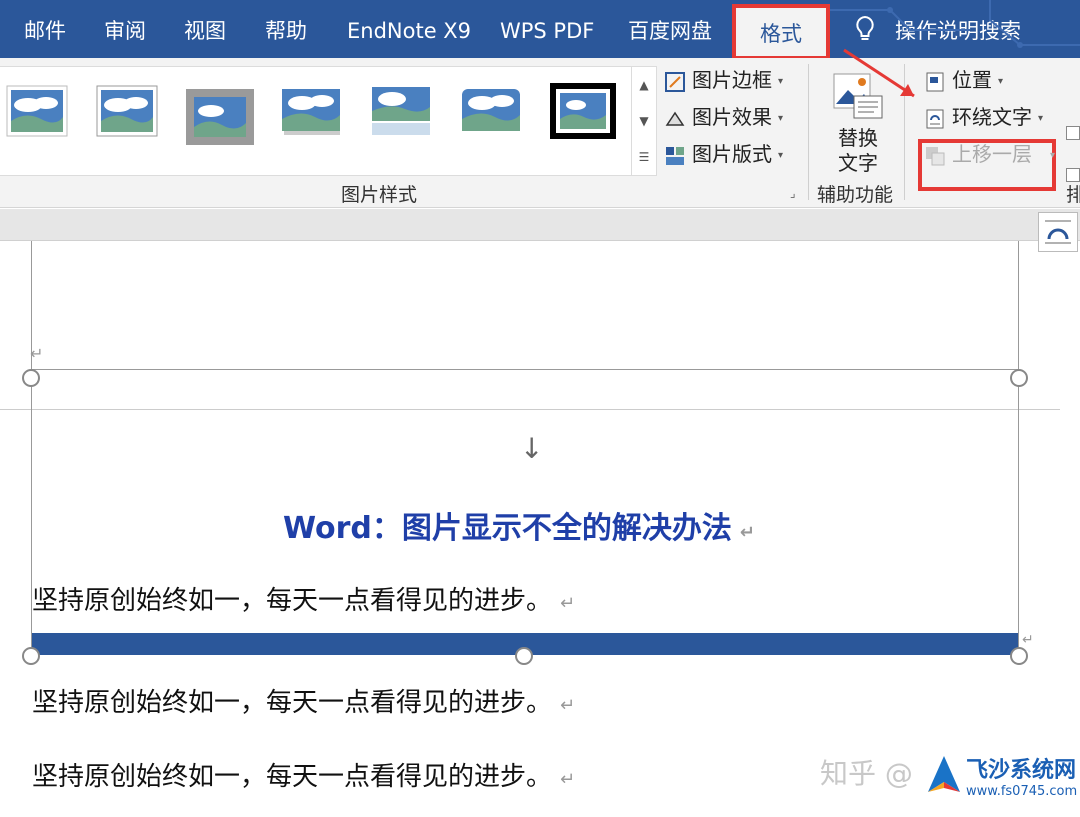  I want to click on bring-forward-label: 上移一层, so click(992, 154).